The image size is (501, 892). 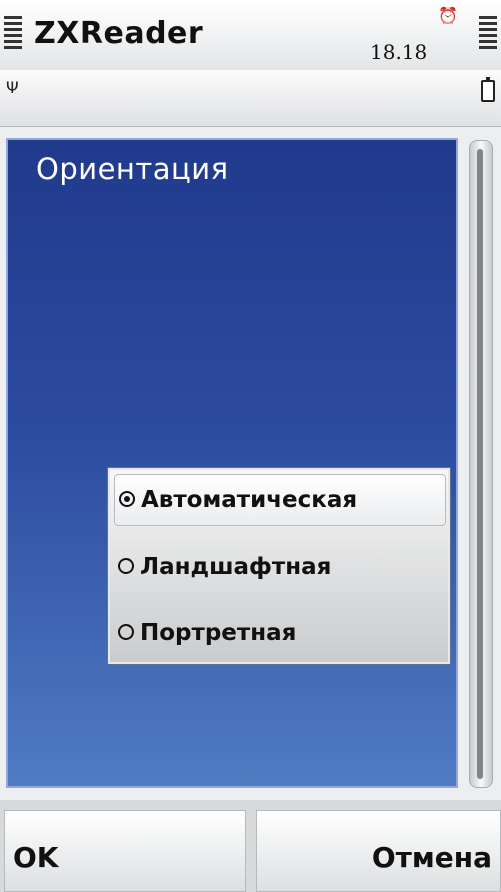 I want to click on option-automatic: Автоматическая, so click(x=280, y=500).